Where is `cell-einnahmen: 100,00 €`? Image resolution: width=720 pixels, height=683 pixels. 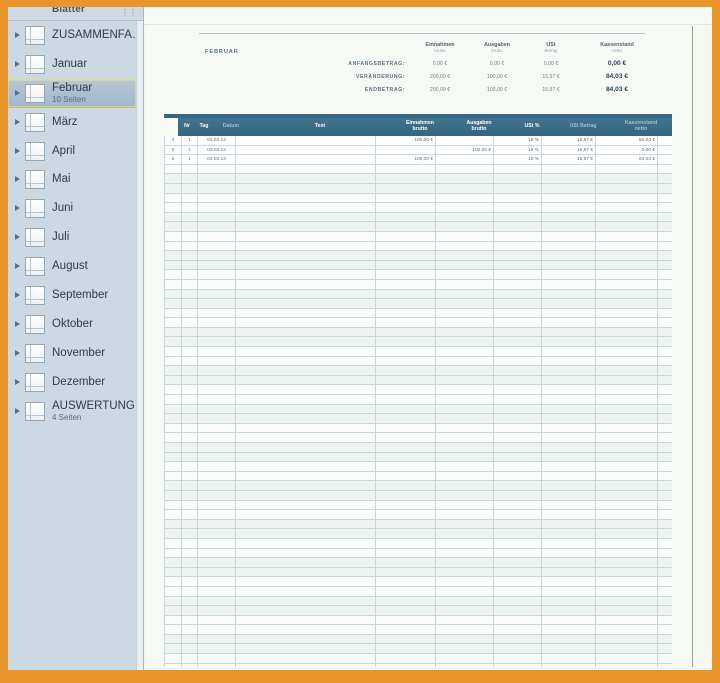
cell-einnahmen: 100,00 € is located at coordinates (406, 160).